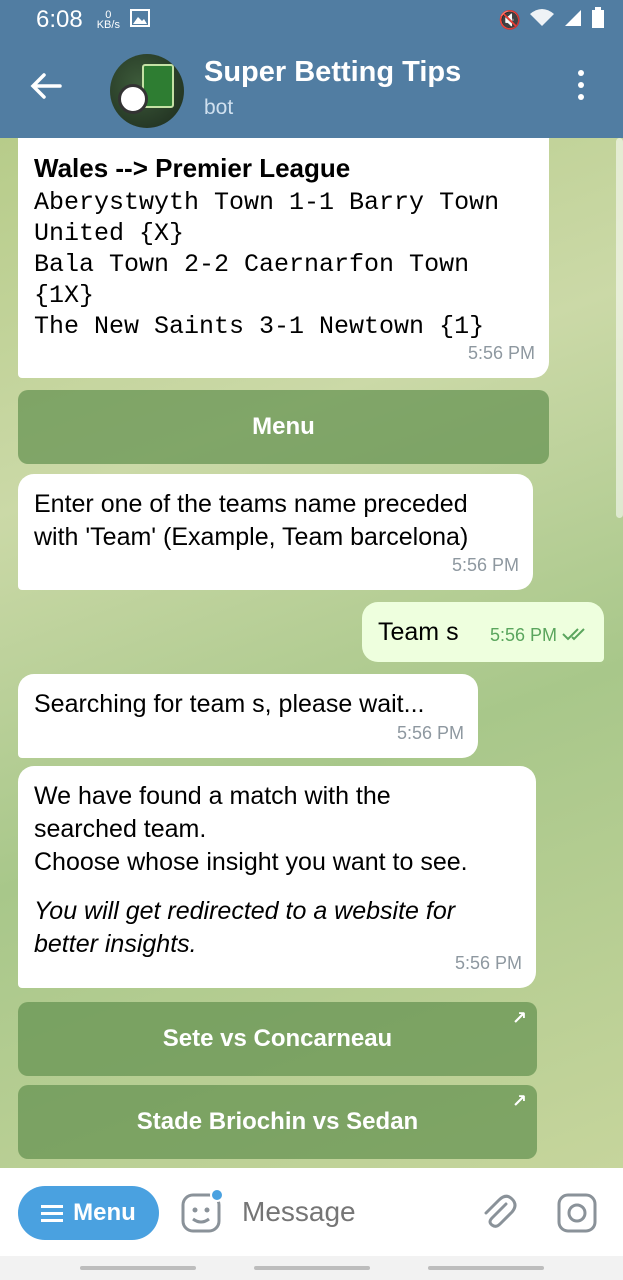  I want to click on sticker-notification-dot, so click(217, 1195).